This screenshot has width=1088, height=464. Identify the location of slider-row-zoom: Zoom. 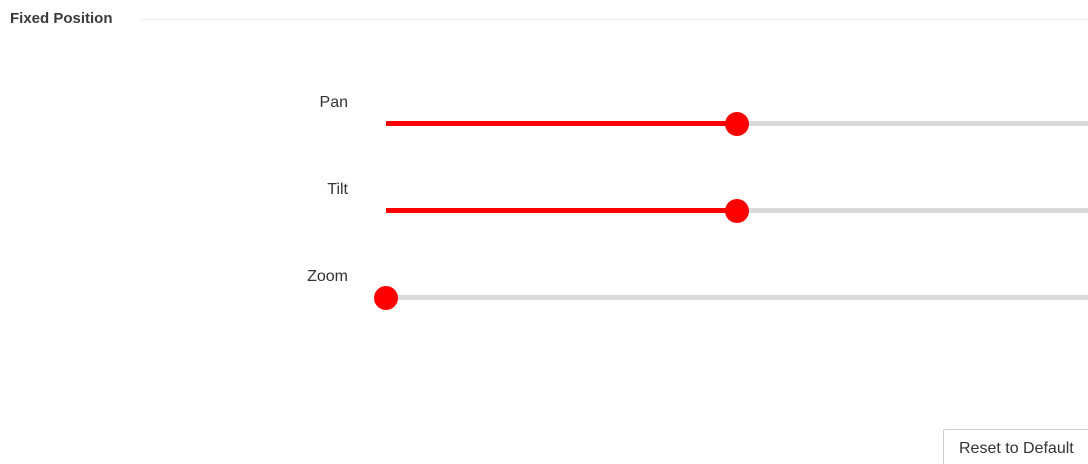
(544, 297).